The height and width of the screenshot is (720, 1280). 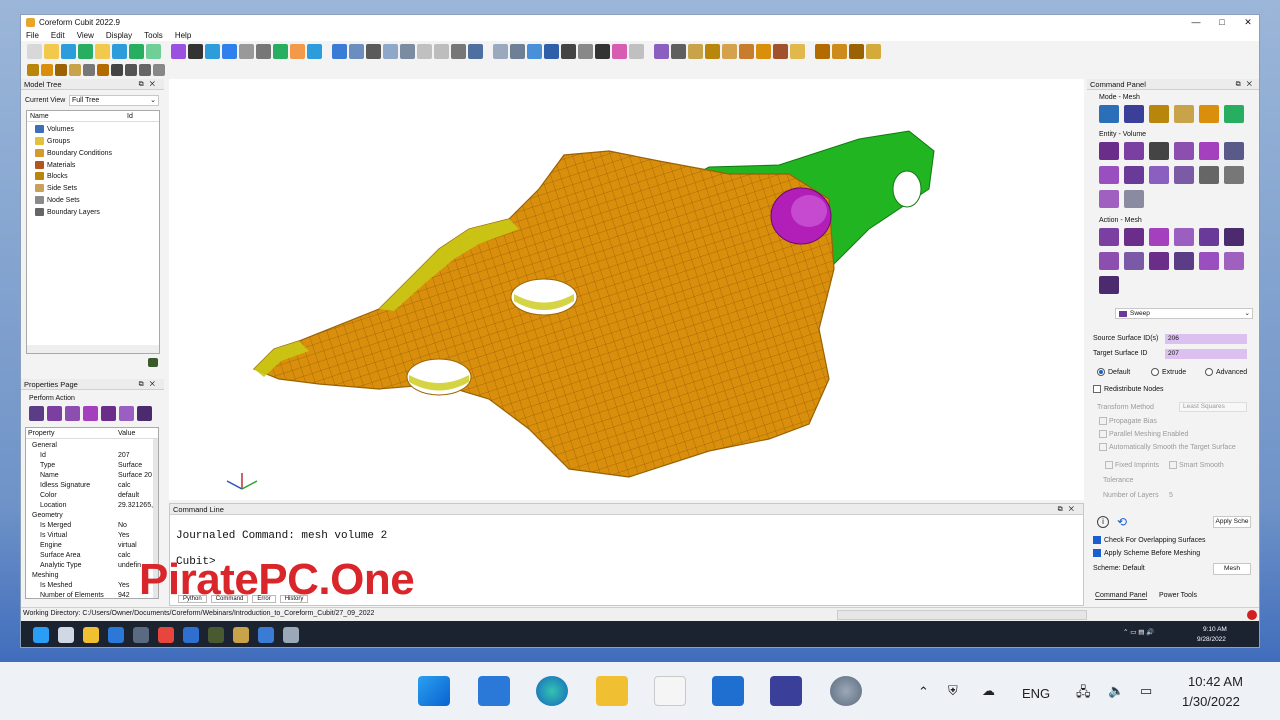 I want to click on network-icon: 🖧, so click(x=1083, y=694).